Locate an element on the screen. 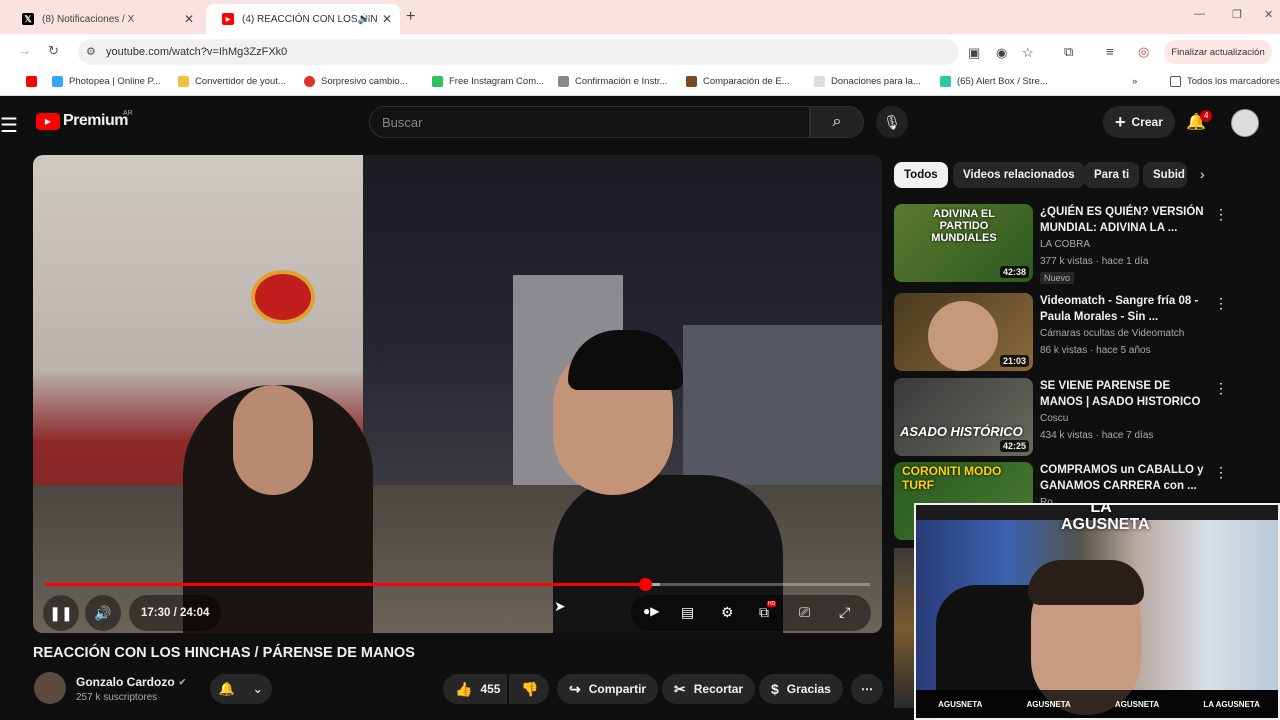 This screenshot has width=1280, height=720. youtube-header: ☰ ▶ Premium AR Buscar ⌕ 🎙 + Crear 🔔 is located at coordinates (640, 123).